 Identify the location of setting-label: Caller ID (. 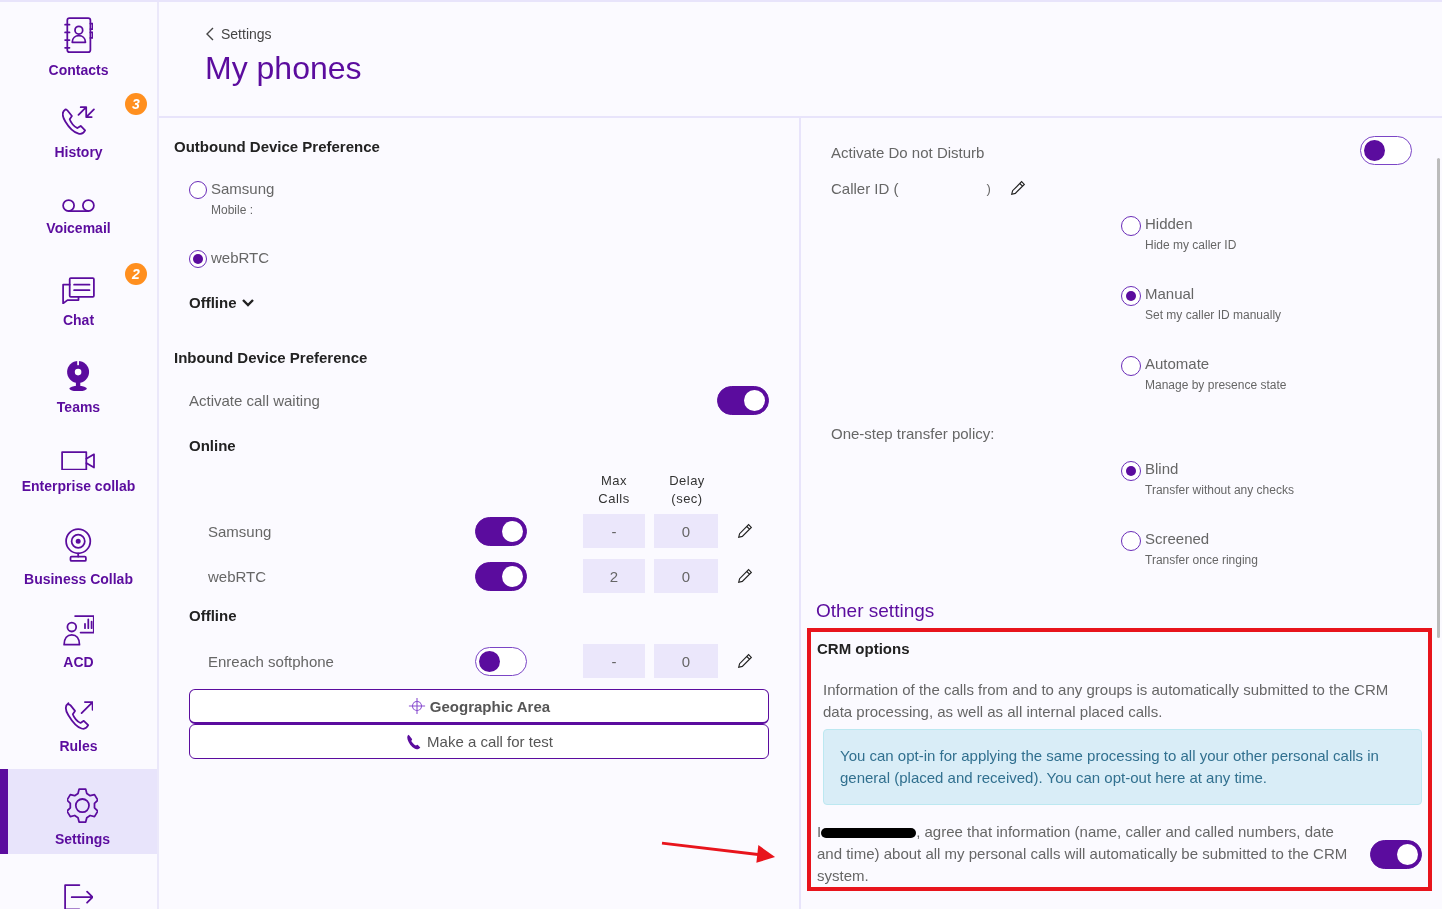
(865, 188).